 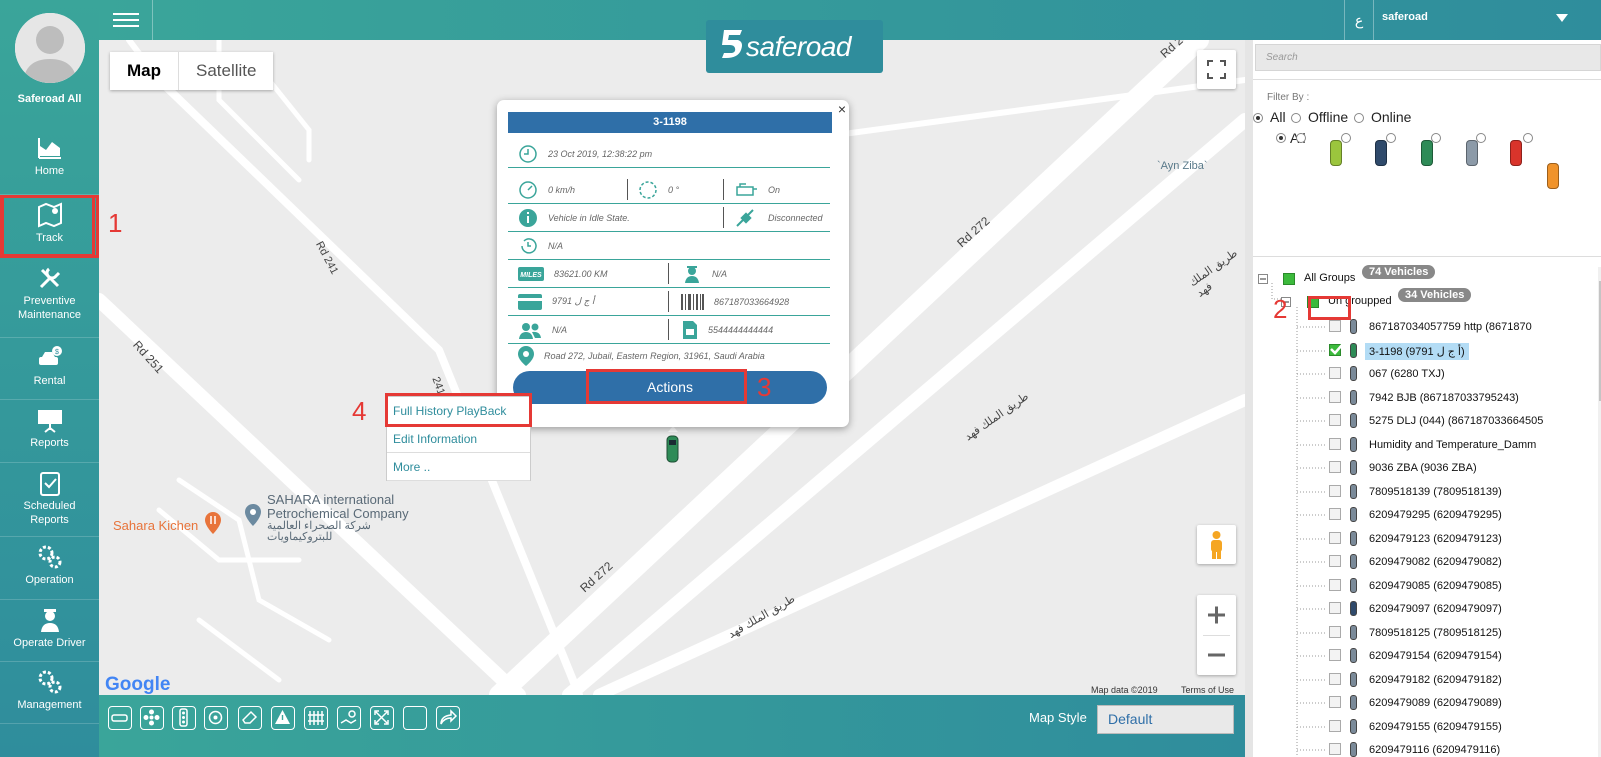 What do you see at coordinates (1216, 655) in the screenshot?
I see `zoom-out-button` at bounding box center [1216, 655].